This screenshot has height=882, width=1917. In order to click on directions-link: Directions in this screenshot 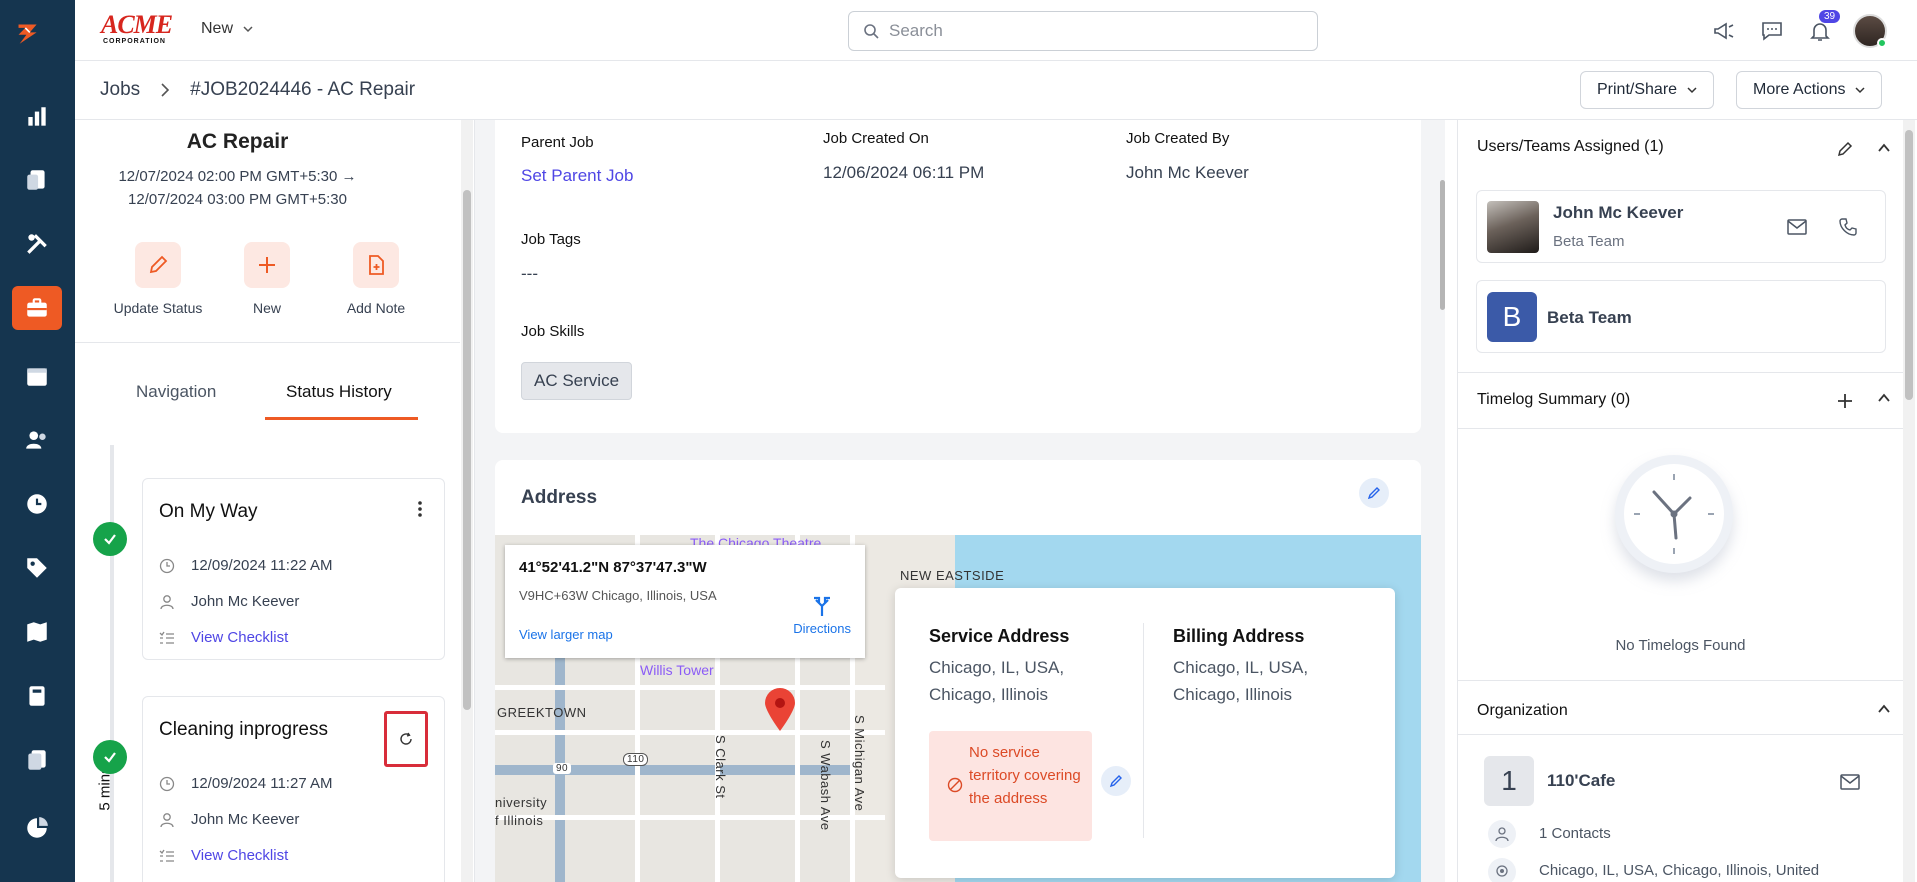, I will do `click(822, 615)`.